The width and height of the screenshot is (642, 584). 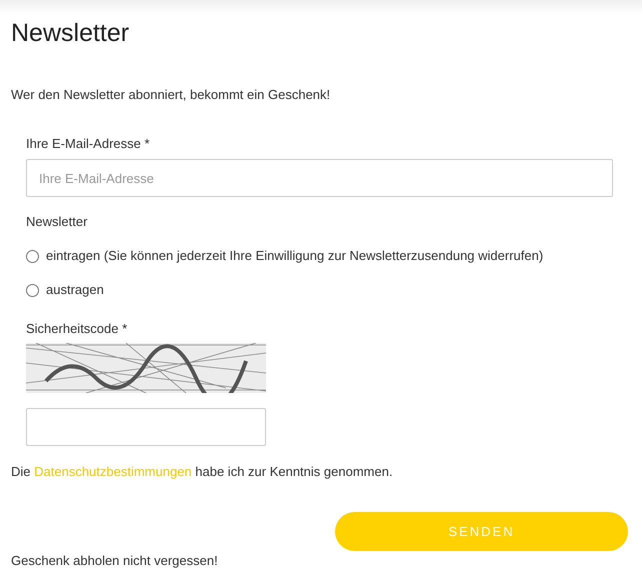 What do you see at coordinates (319, 178) in the screenshot?
I see `email-field: Ihre E-Mail-Adresse` at bounding box center [319, 178].